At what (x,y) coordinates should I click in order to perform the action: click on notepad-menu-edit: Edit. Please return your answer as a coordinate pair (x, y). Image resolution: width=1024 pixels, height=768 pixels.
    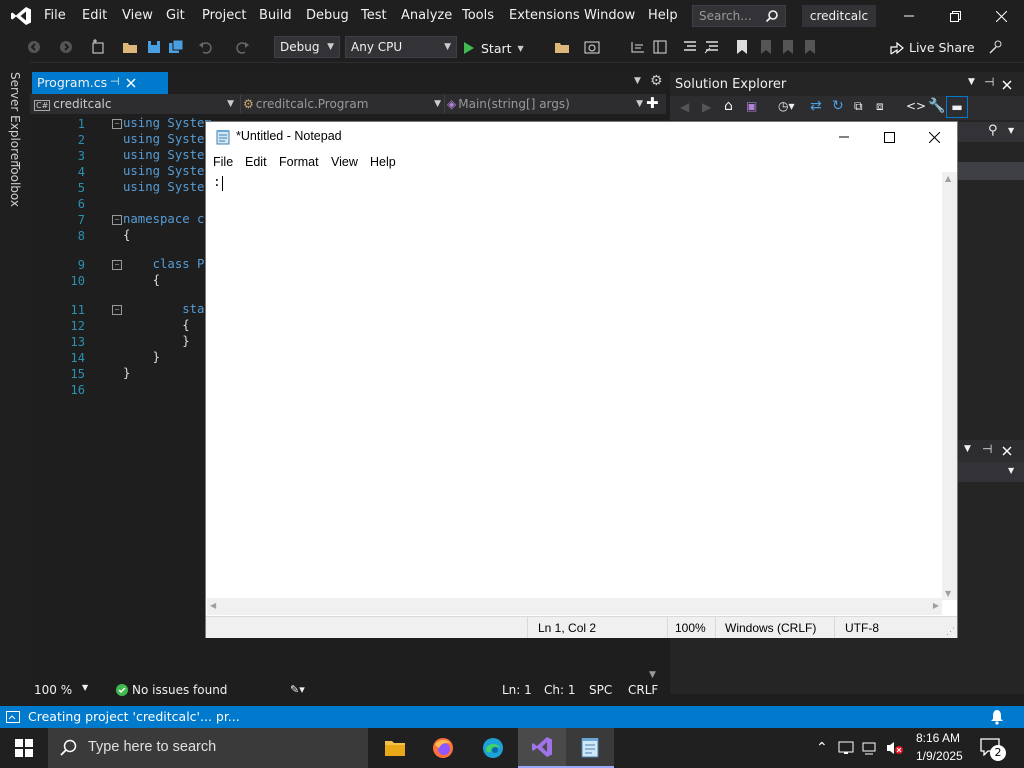
    Looking at the image, I should click on (256, 162).